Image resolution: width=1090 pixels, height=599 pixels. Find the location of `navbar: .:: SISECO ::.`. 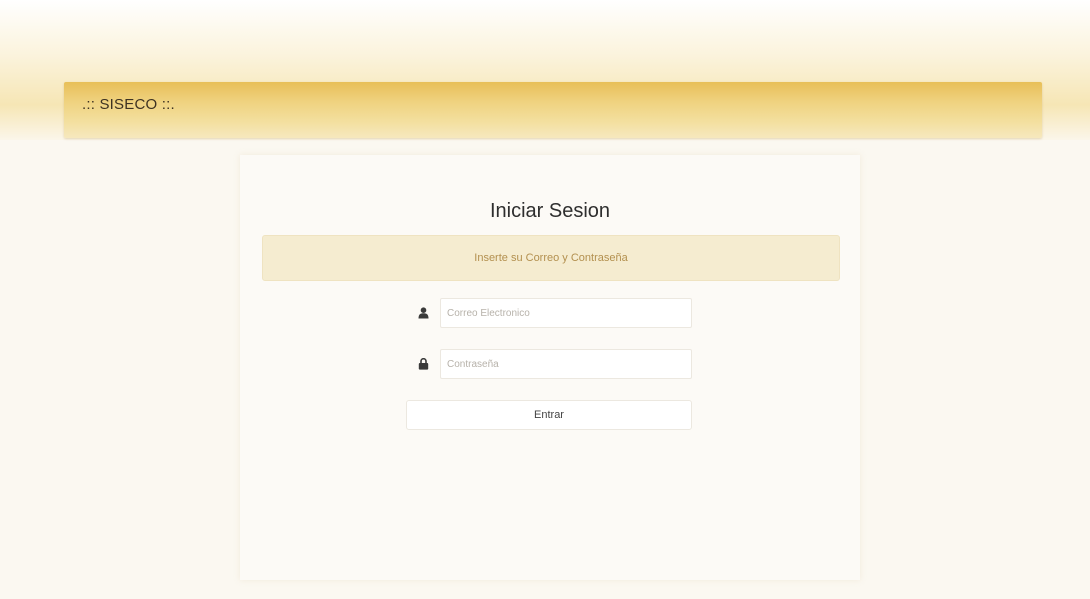

navbar: .:: SISECO ::. is located at coordinates (553, 110).